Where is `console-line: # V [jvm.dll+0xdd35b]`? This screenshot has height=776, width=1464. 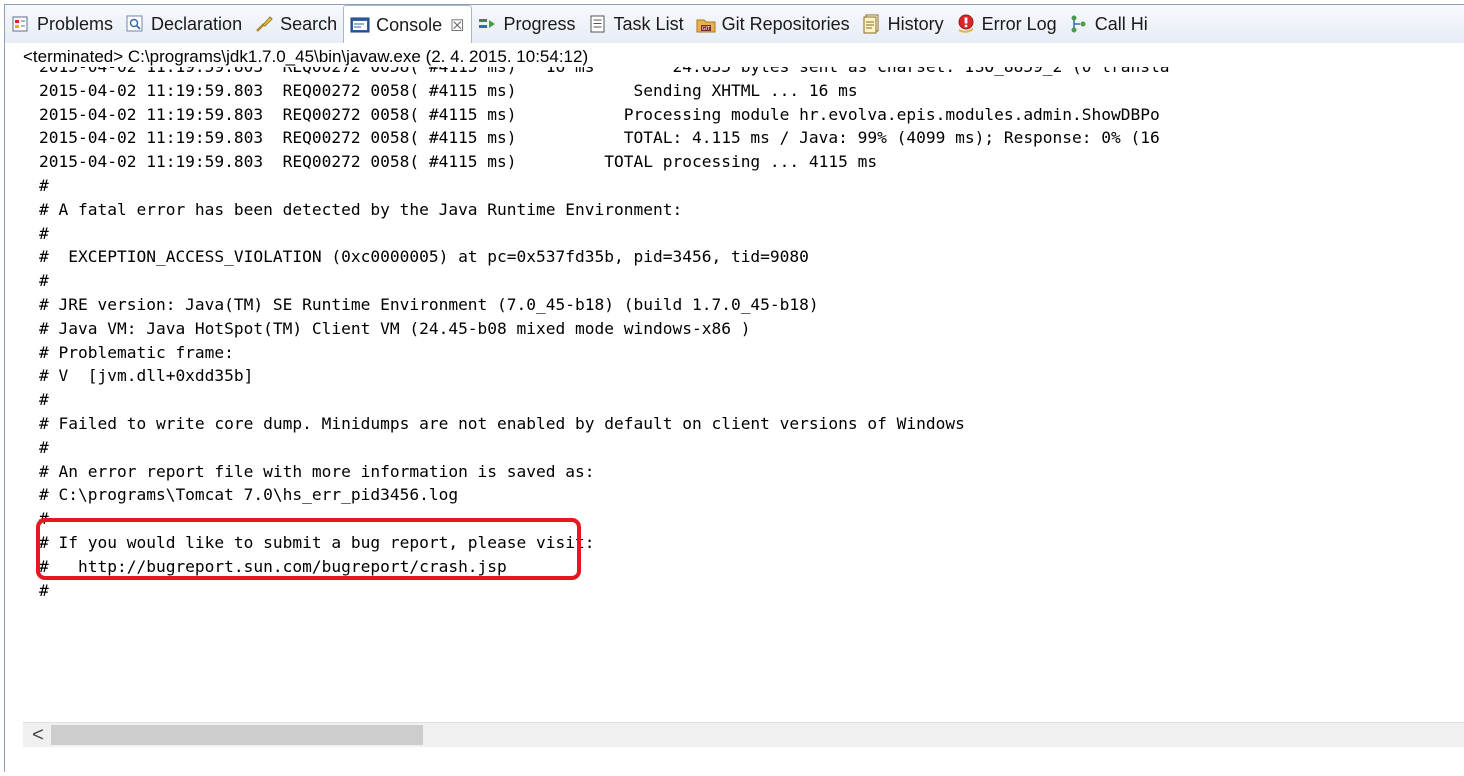
console-line: # V [jvm.dll+0xdd35b] is located at coordinates (146, 376).